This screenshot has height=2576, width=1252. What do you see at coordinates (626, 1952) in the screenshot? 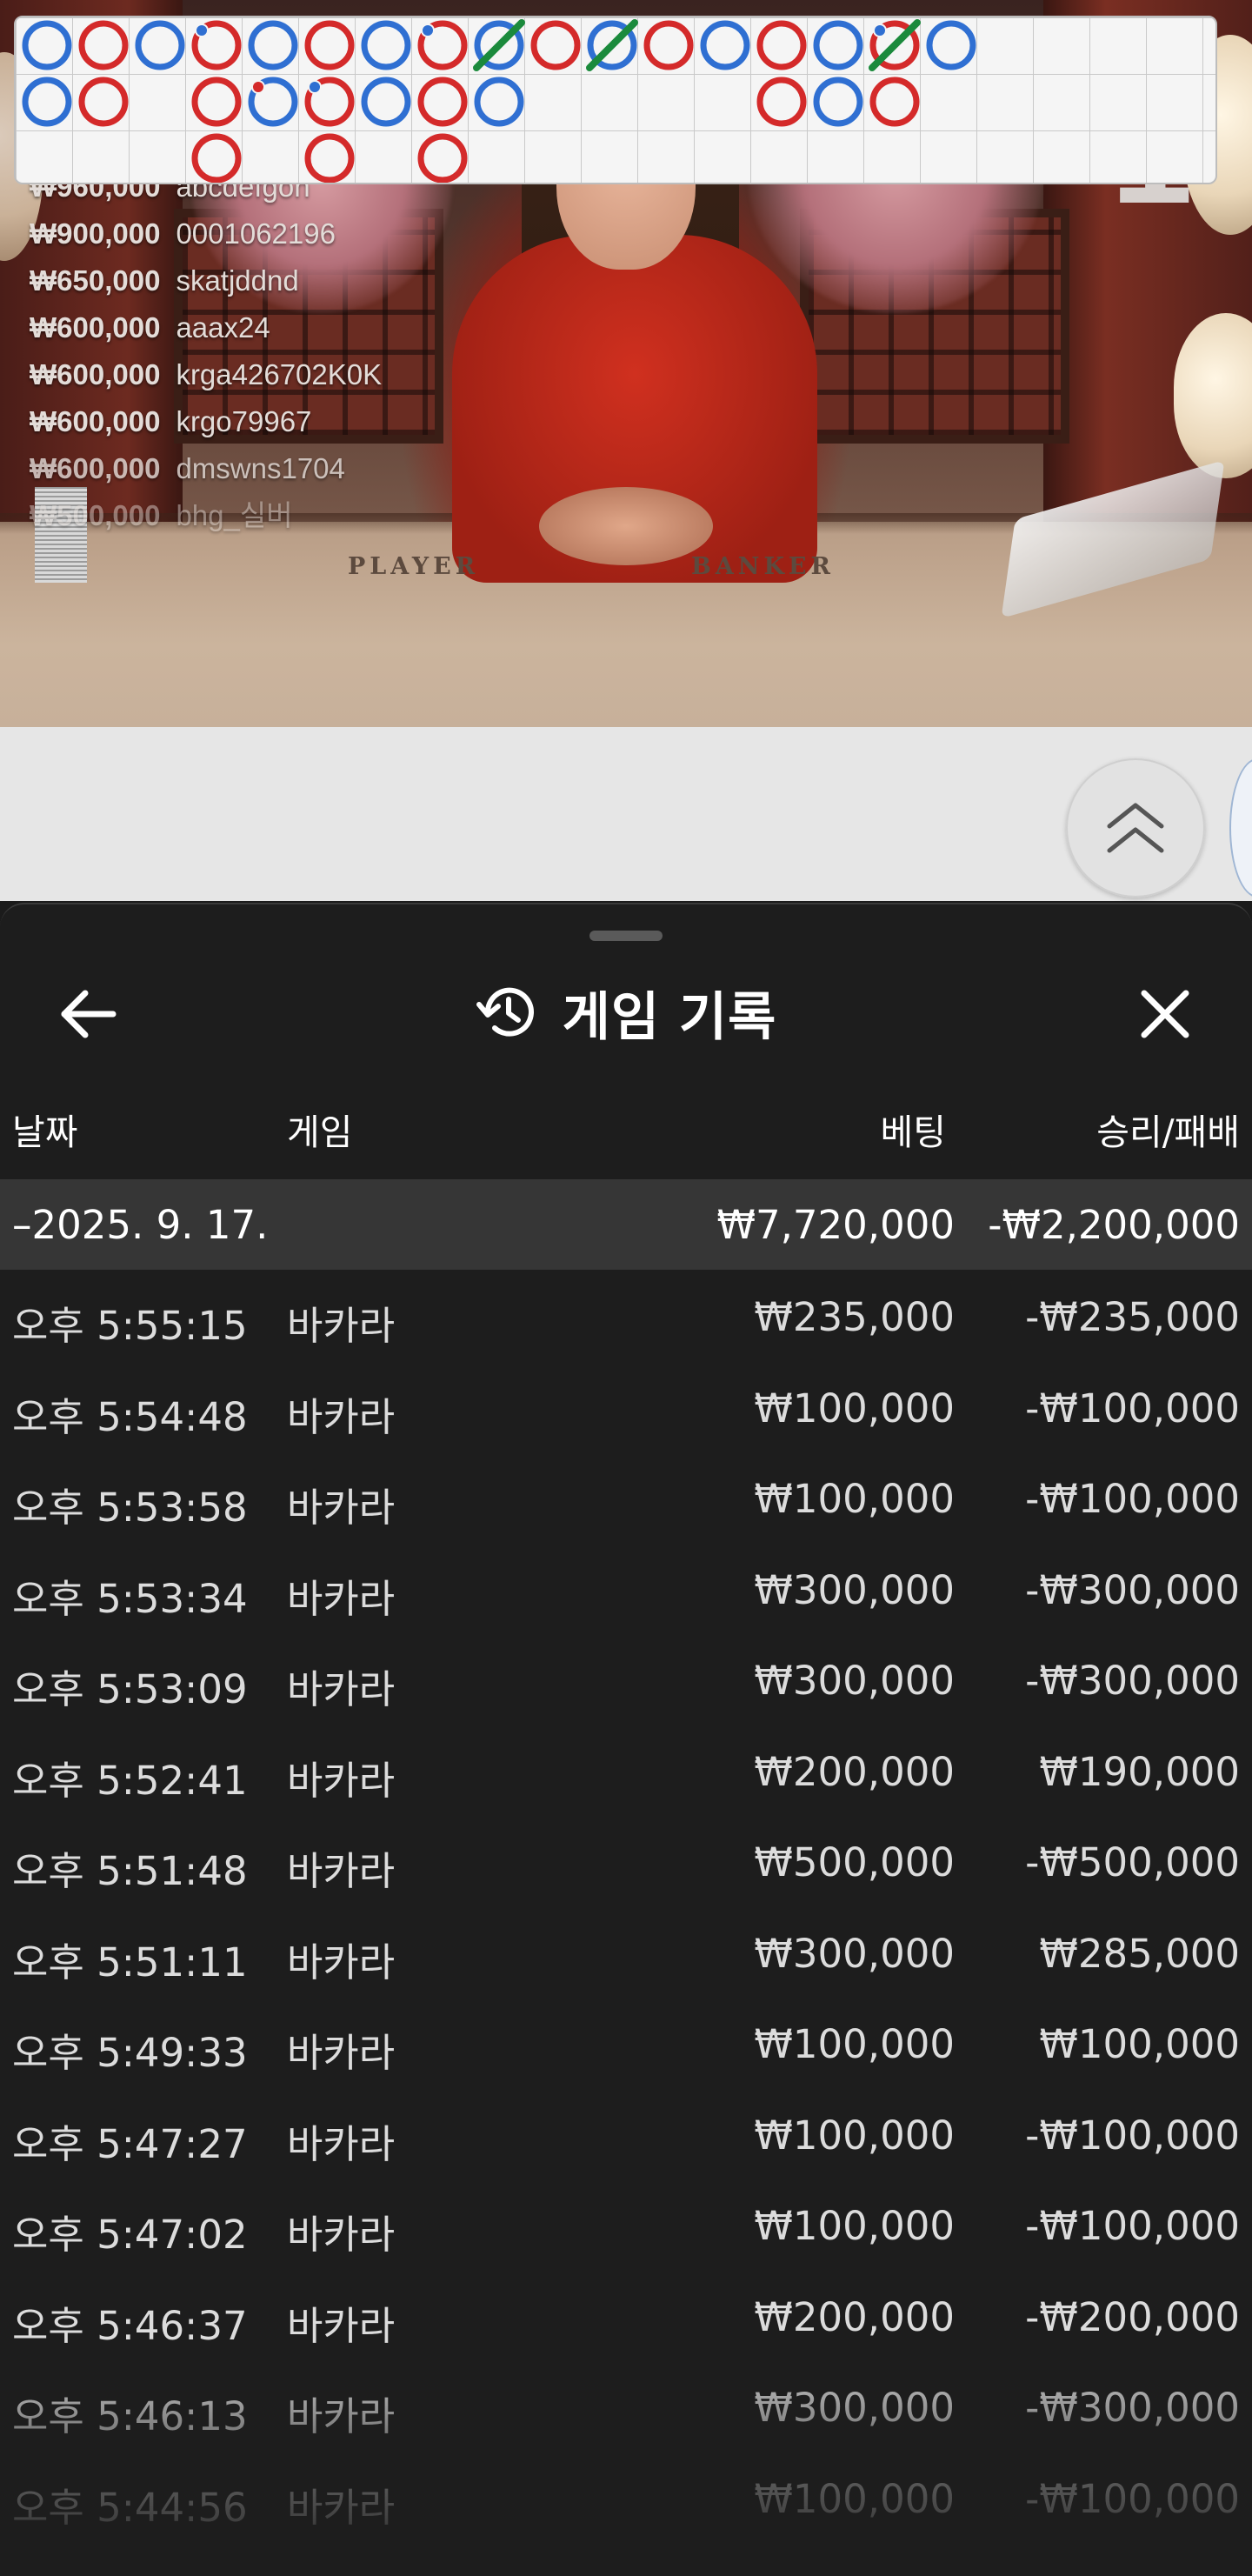
I see `history-row: 오후 5:51:11 바카라 ₩300,000 ₩285,000` at bounding box center [626, 1952].